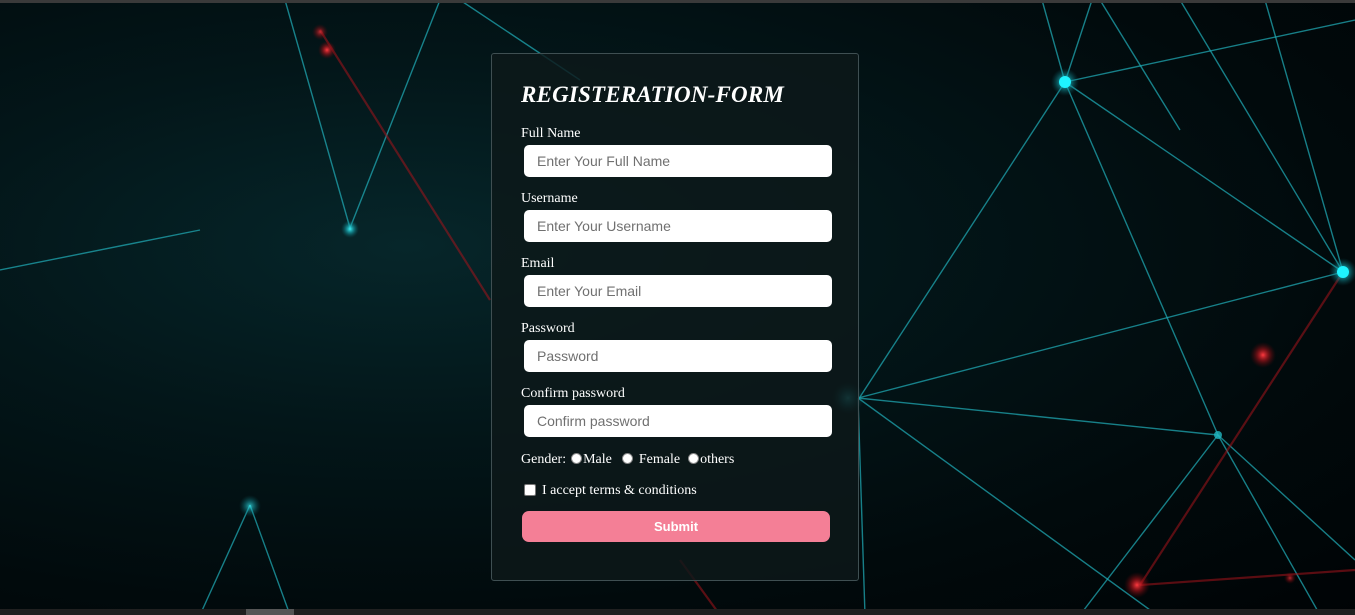 The width and height of the screenshot is (1355, 615). Describe the element at coordinates (678, 161) in the screenshot. I see `full-name-input` at that location.